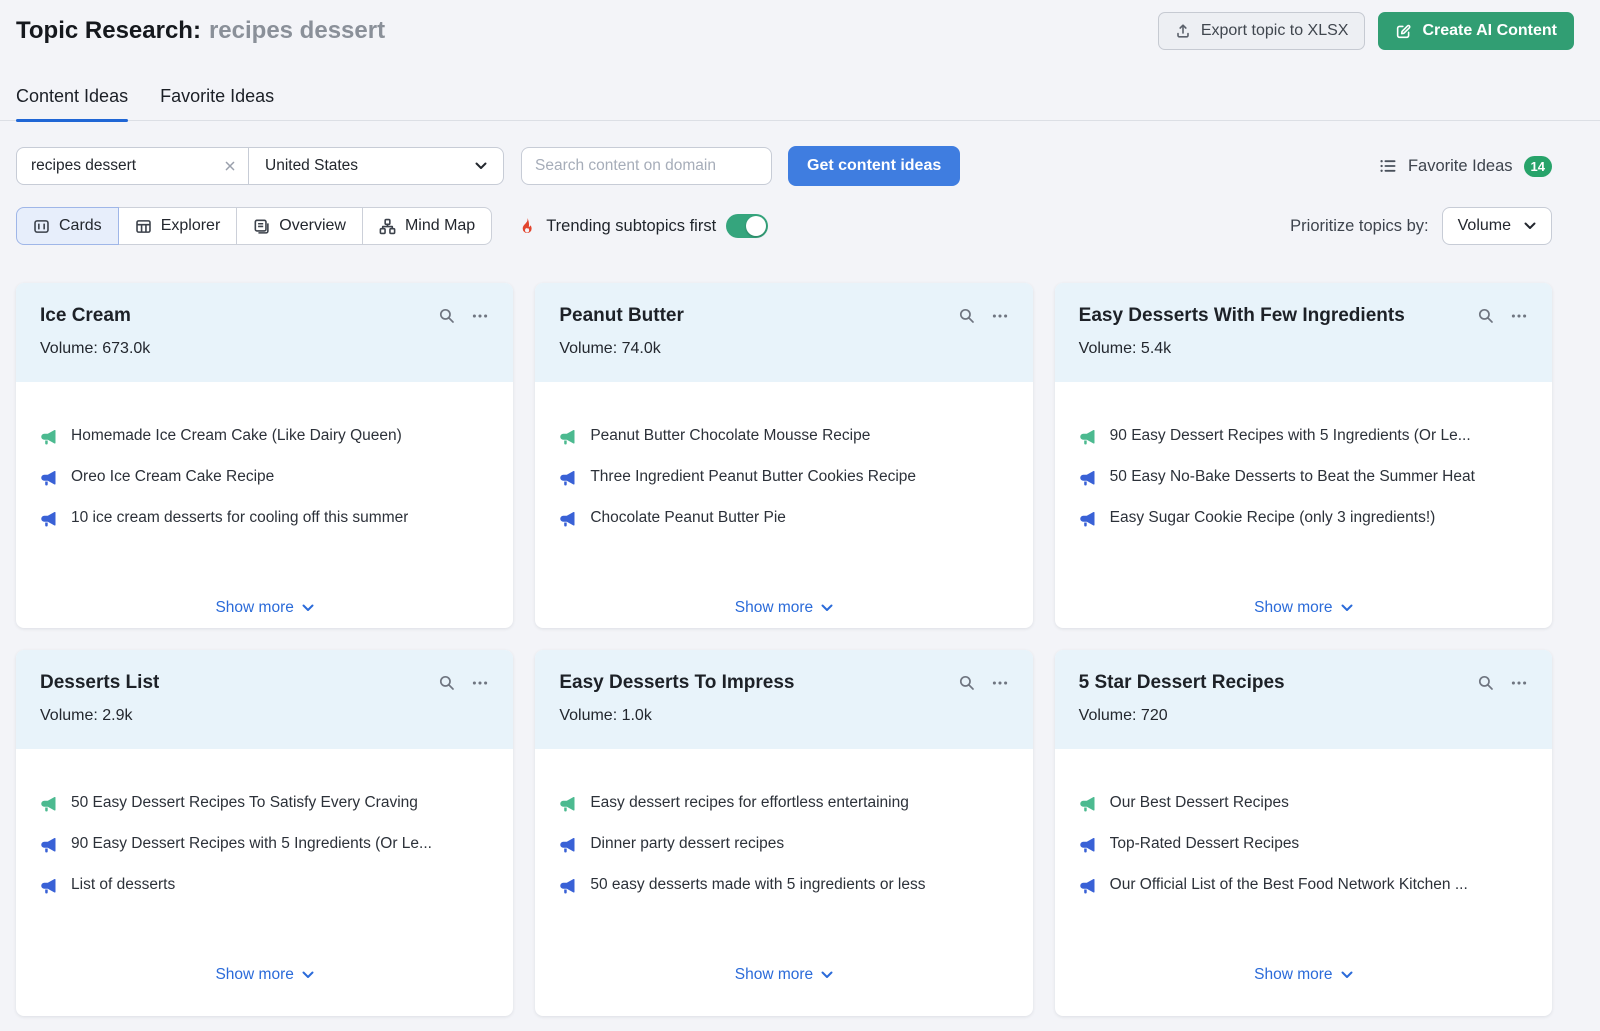  Describe the element at coordinates (230, 166) in the screenshot. I see `close-icon` at that location.